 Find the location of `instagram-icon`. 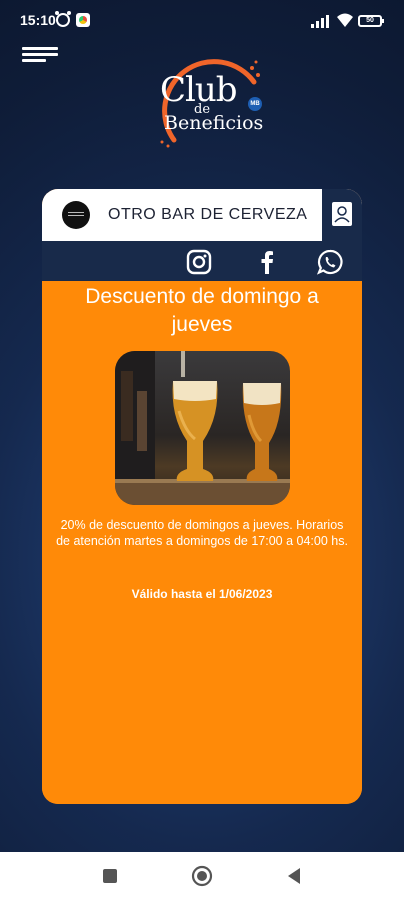

instagram-icon is located at coordinates (199, 262).